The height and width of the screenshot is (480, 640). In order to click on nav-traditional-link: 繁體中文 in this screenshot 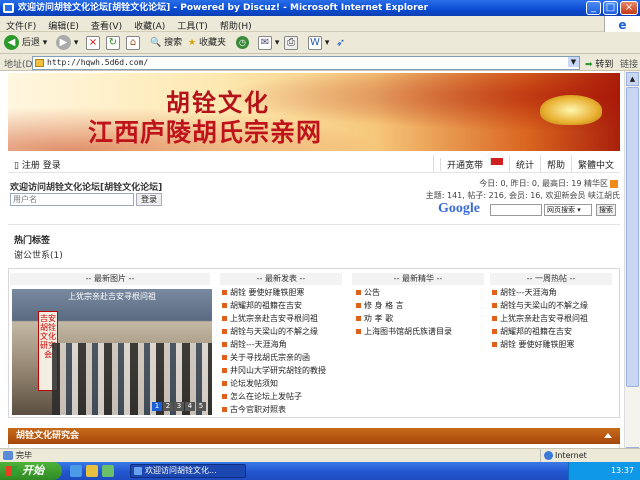, I will do `click(595, 163)`.